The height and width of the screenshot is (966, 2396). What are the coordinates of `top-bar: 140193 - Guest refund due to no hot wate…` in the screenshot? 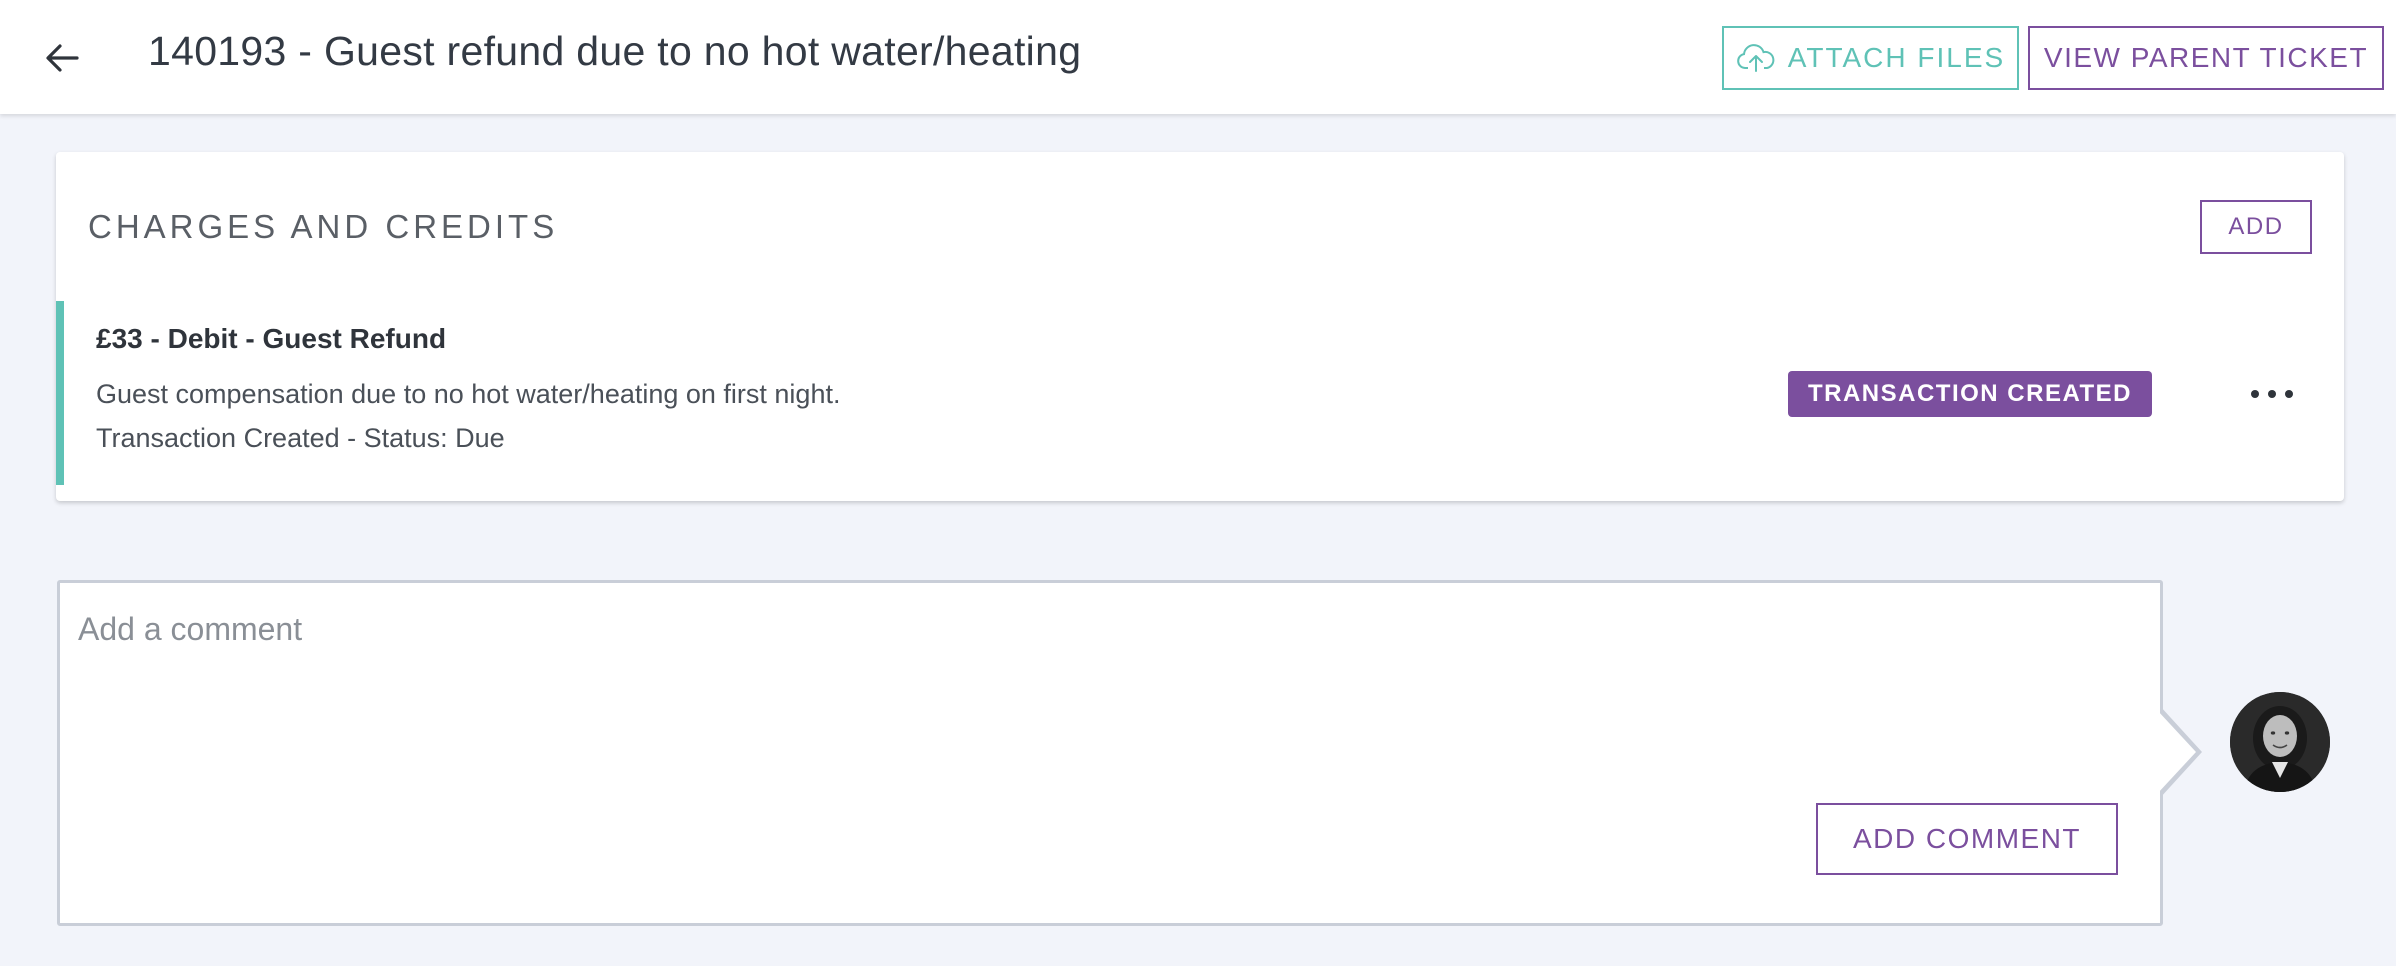 It's located at (1198, 57).